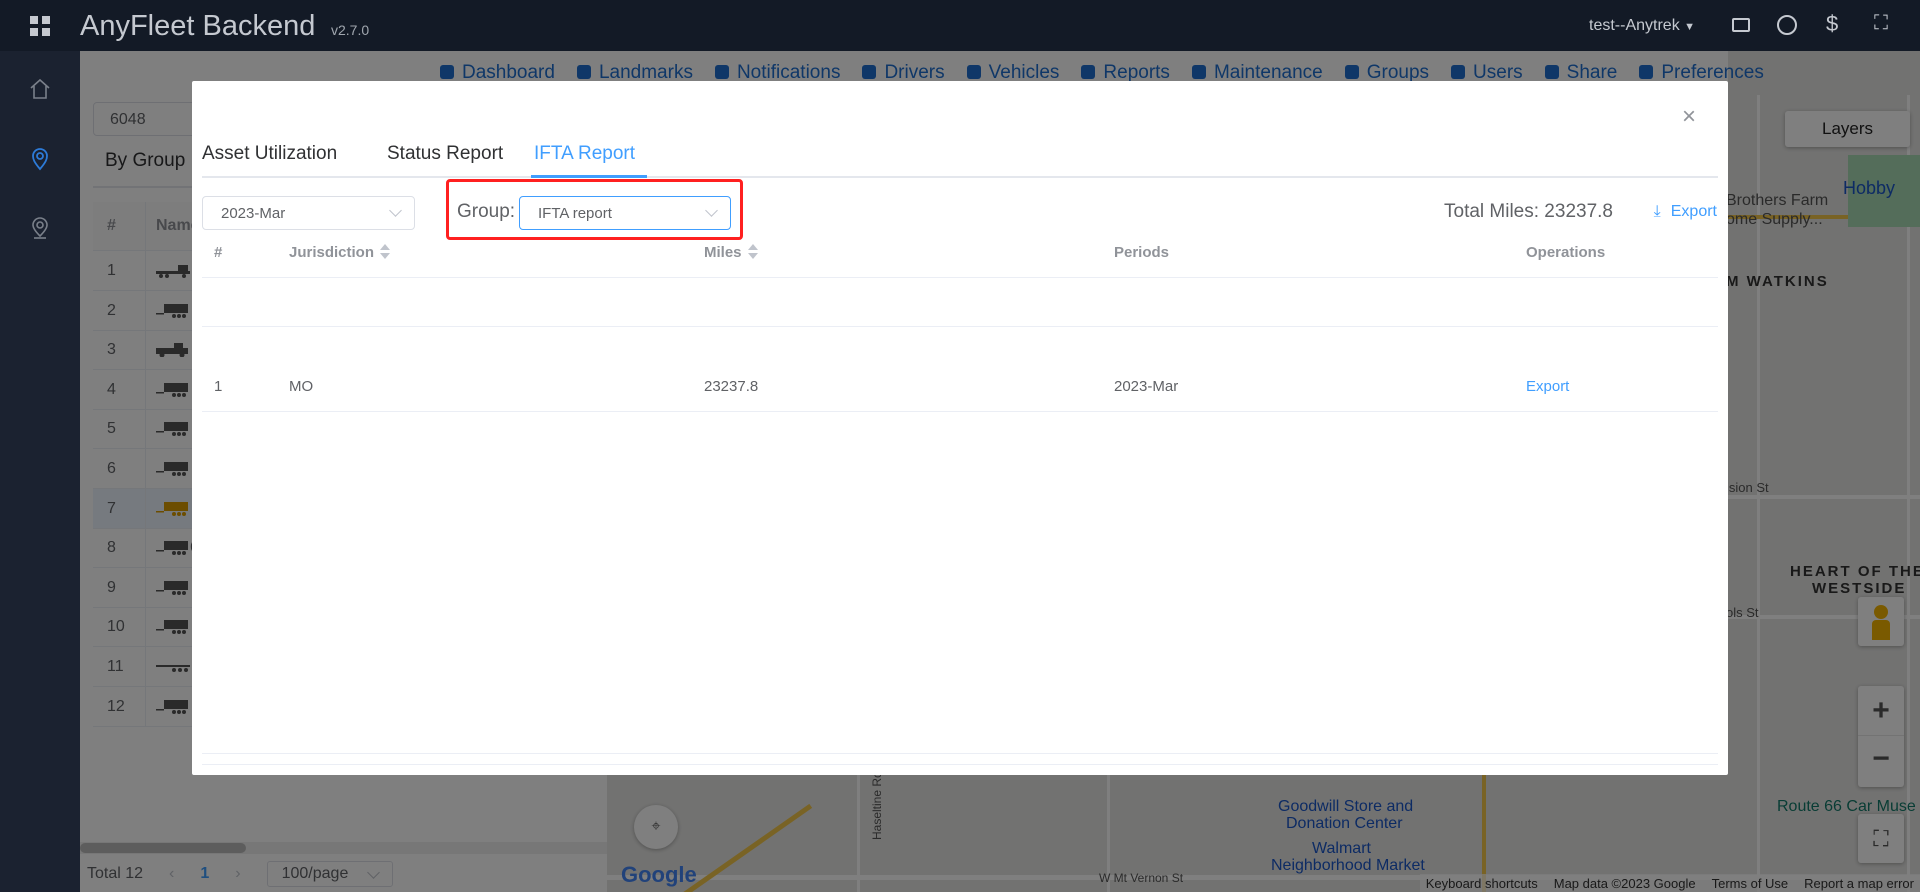 The width and height of the screenshot is (1920, 892). Describe the element at coordinates (40, 26) in the screenshot. I see `grid-icon` at that location.